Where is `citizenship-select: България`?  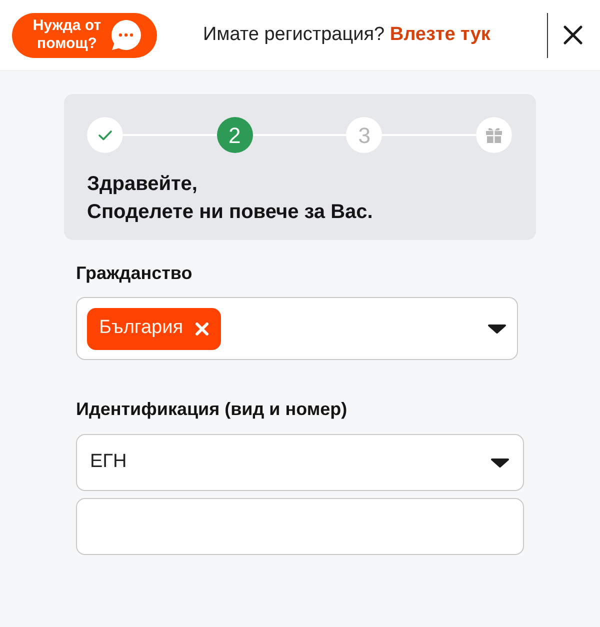
citizenship-select: България is located at coordinates (297, 328).